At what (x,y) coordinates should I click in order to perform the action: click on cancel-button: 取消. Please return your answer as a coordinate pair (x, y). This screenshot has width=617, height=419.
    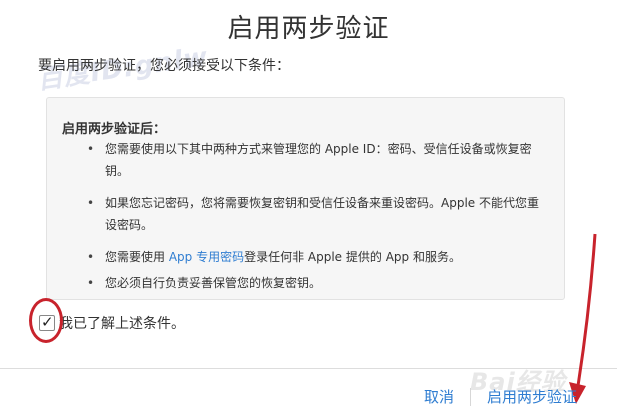
    Looking at the image, I should click on (439, 396).